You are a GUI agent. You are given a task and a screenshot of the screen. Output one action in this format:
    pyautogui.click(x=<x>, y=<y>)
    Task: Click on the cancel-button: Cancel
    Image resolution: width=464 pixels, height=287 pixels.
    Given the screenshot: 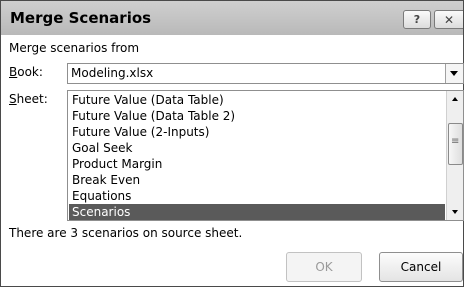 What is the action you would take?
    pyautogui.click(x=421, y=267)
    